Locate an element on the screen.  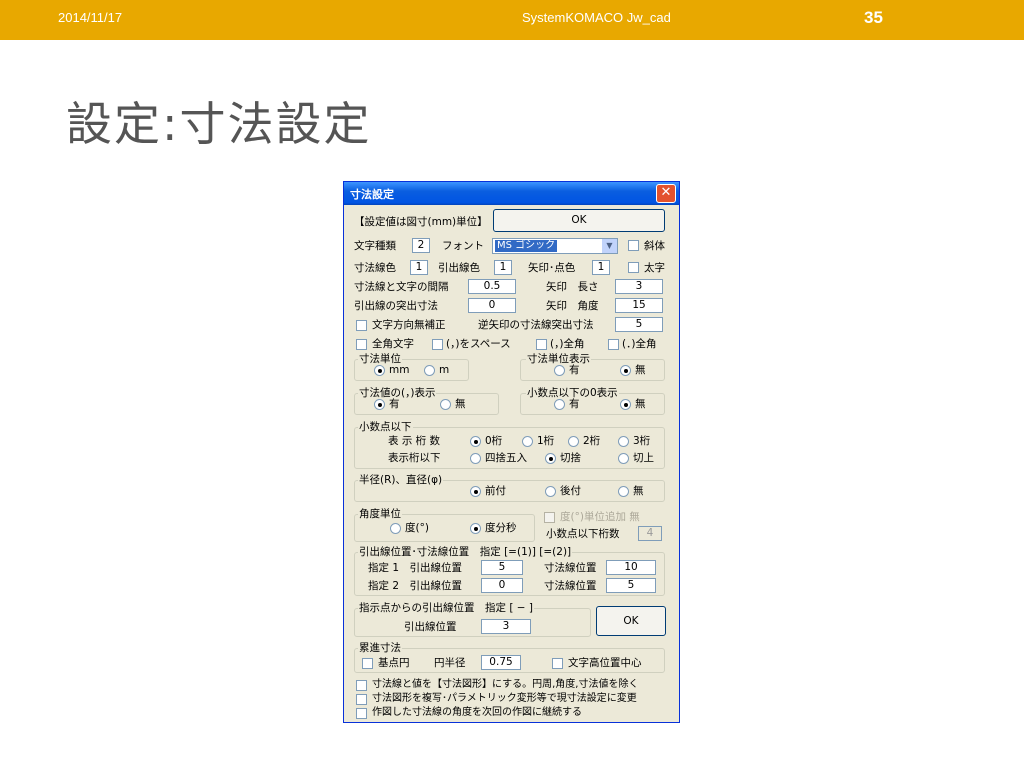
font-select: MS ゴシック ▼ is located at coordinates (555, 246).